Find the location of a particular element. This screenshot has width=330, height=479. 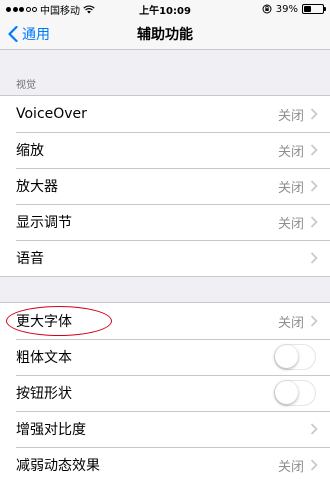

button-shapes-toggle is located at coordinates (295, 393).